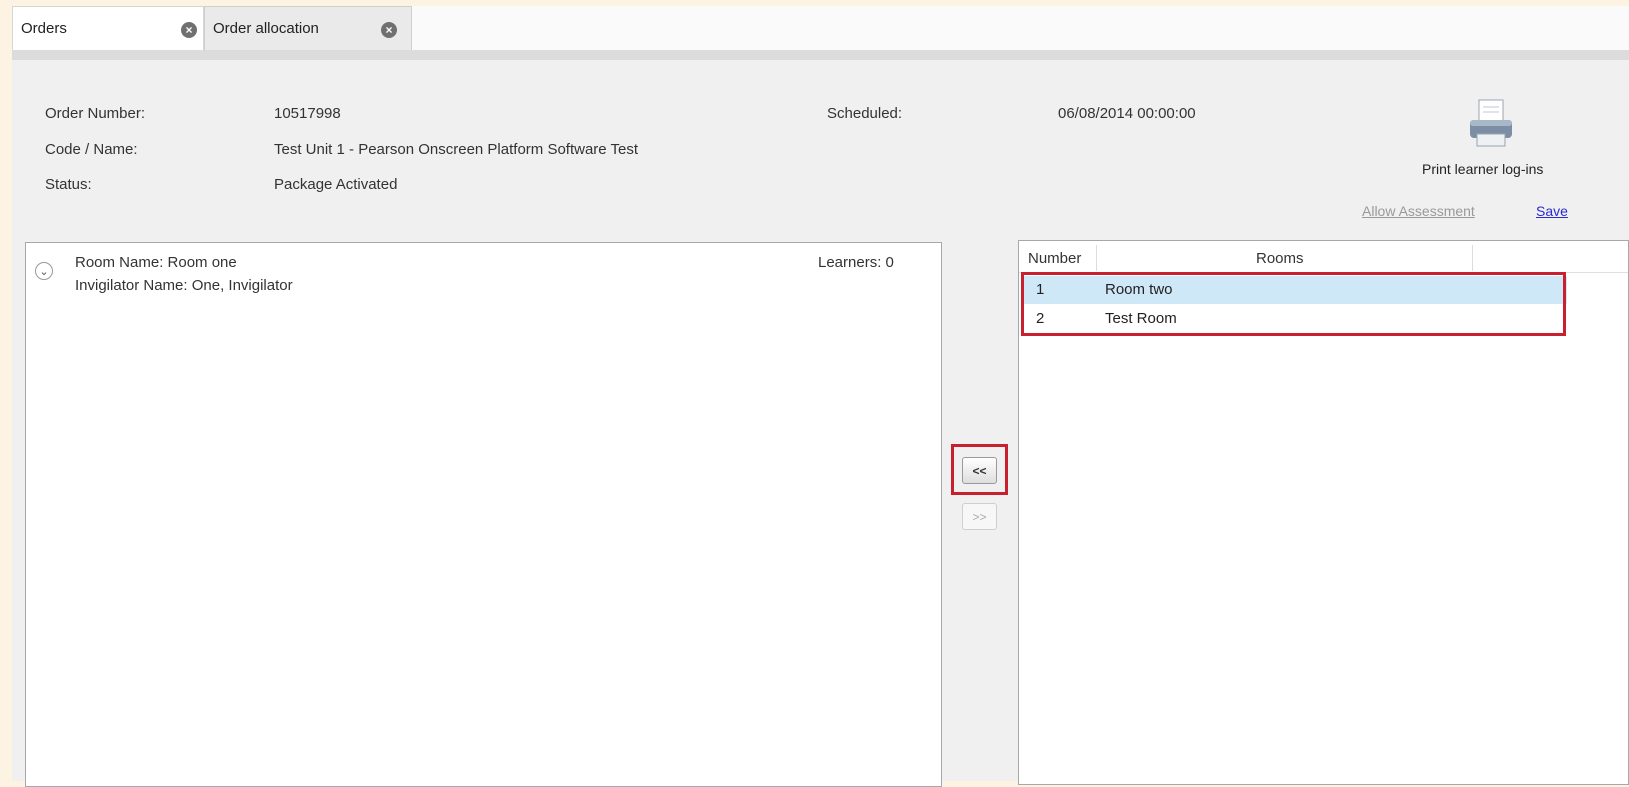 The height and width of the screenshot is (787, 1629). Describe the element at coordinates (820, 55) in the screenshot. I see `tab-divider` at that location.